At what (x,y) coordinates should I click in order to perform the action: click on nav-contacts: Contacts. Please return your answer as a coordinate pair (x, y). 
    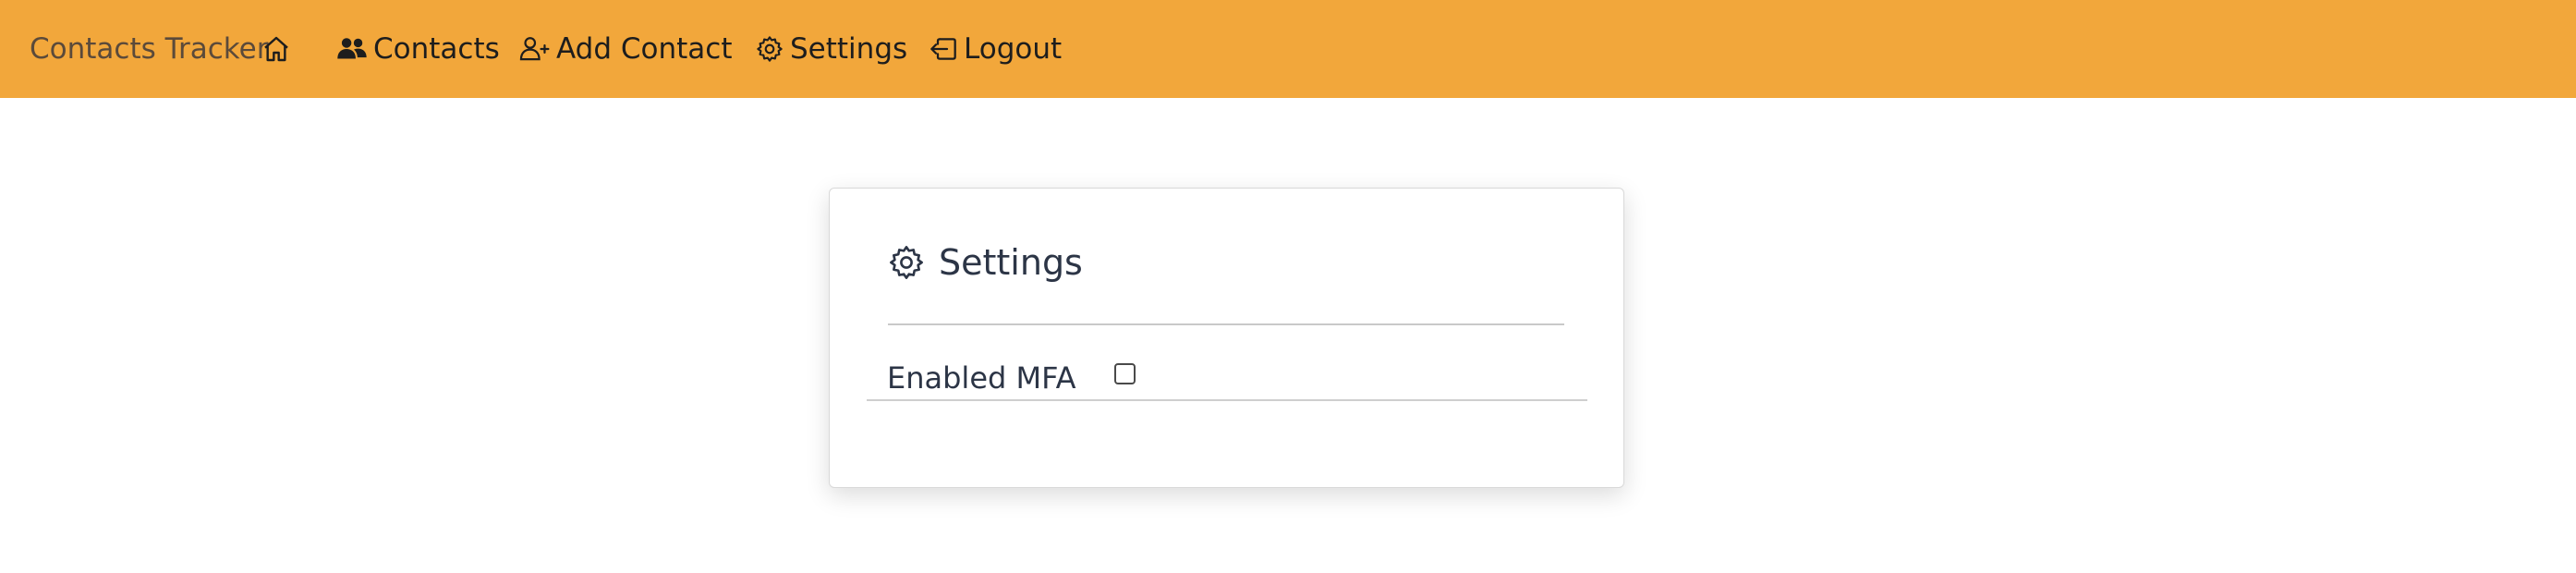
    Looking at the image, I should click on (418, 49).